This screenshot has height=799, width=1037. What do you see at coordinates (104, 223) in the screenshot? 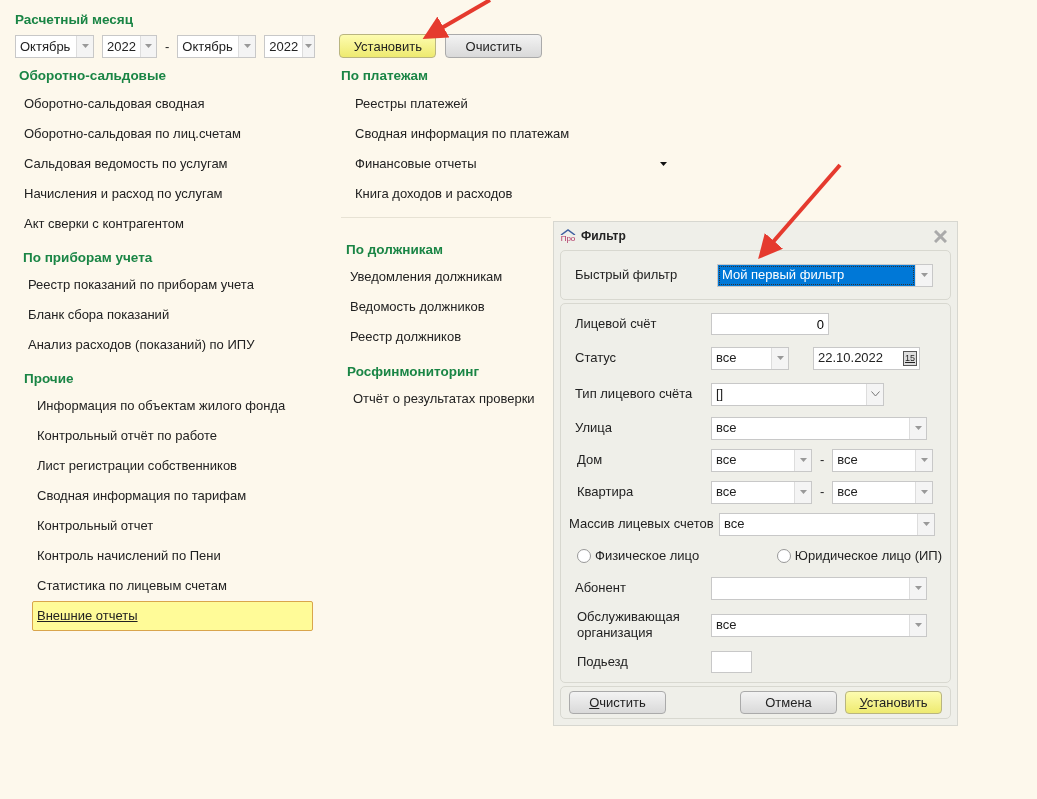
I see `report-link: Акт сверки с контрагентом` at bounding box center [104, 223].